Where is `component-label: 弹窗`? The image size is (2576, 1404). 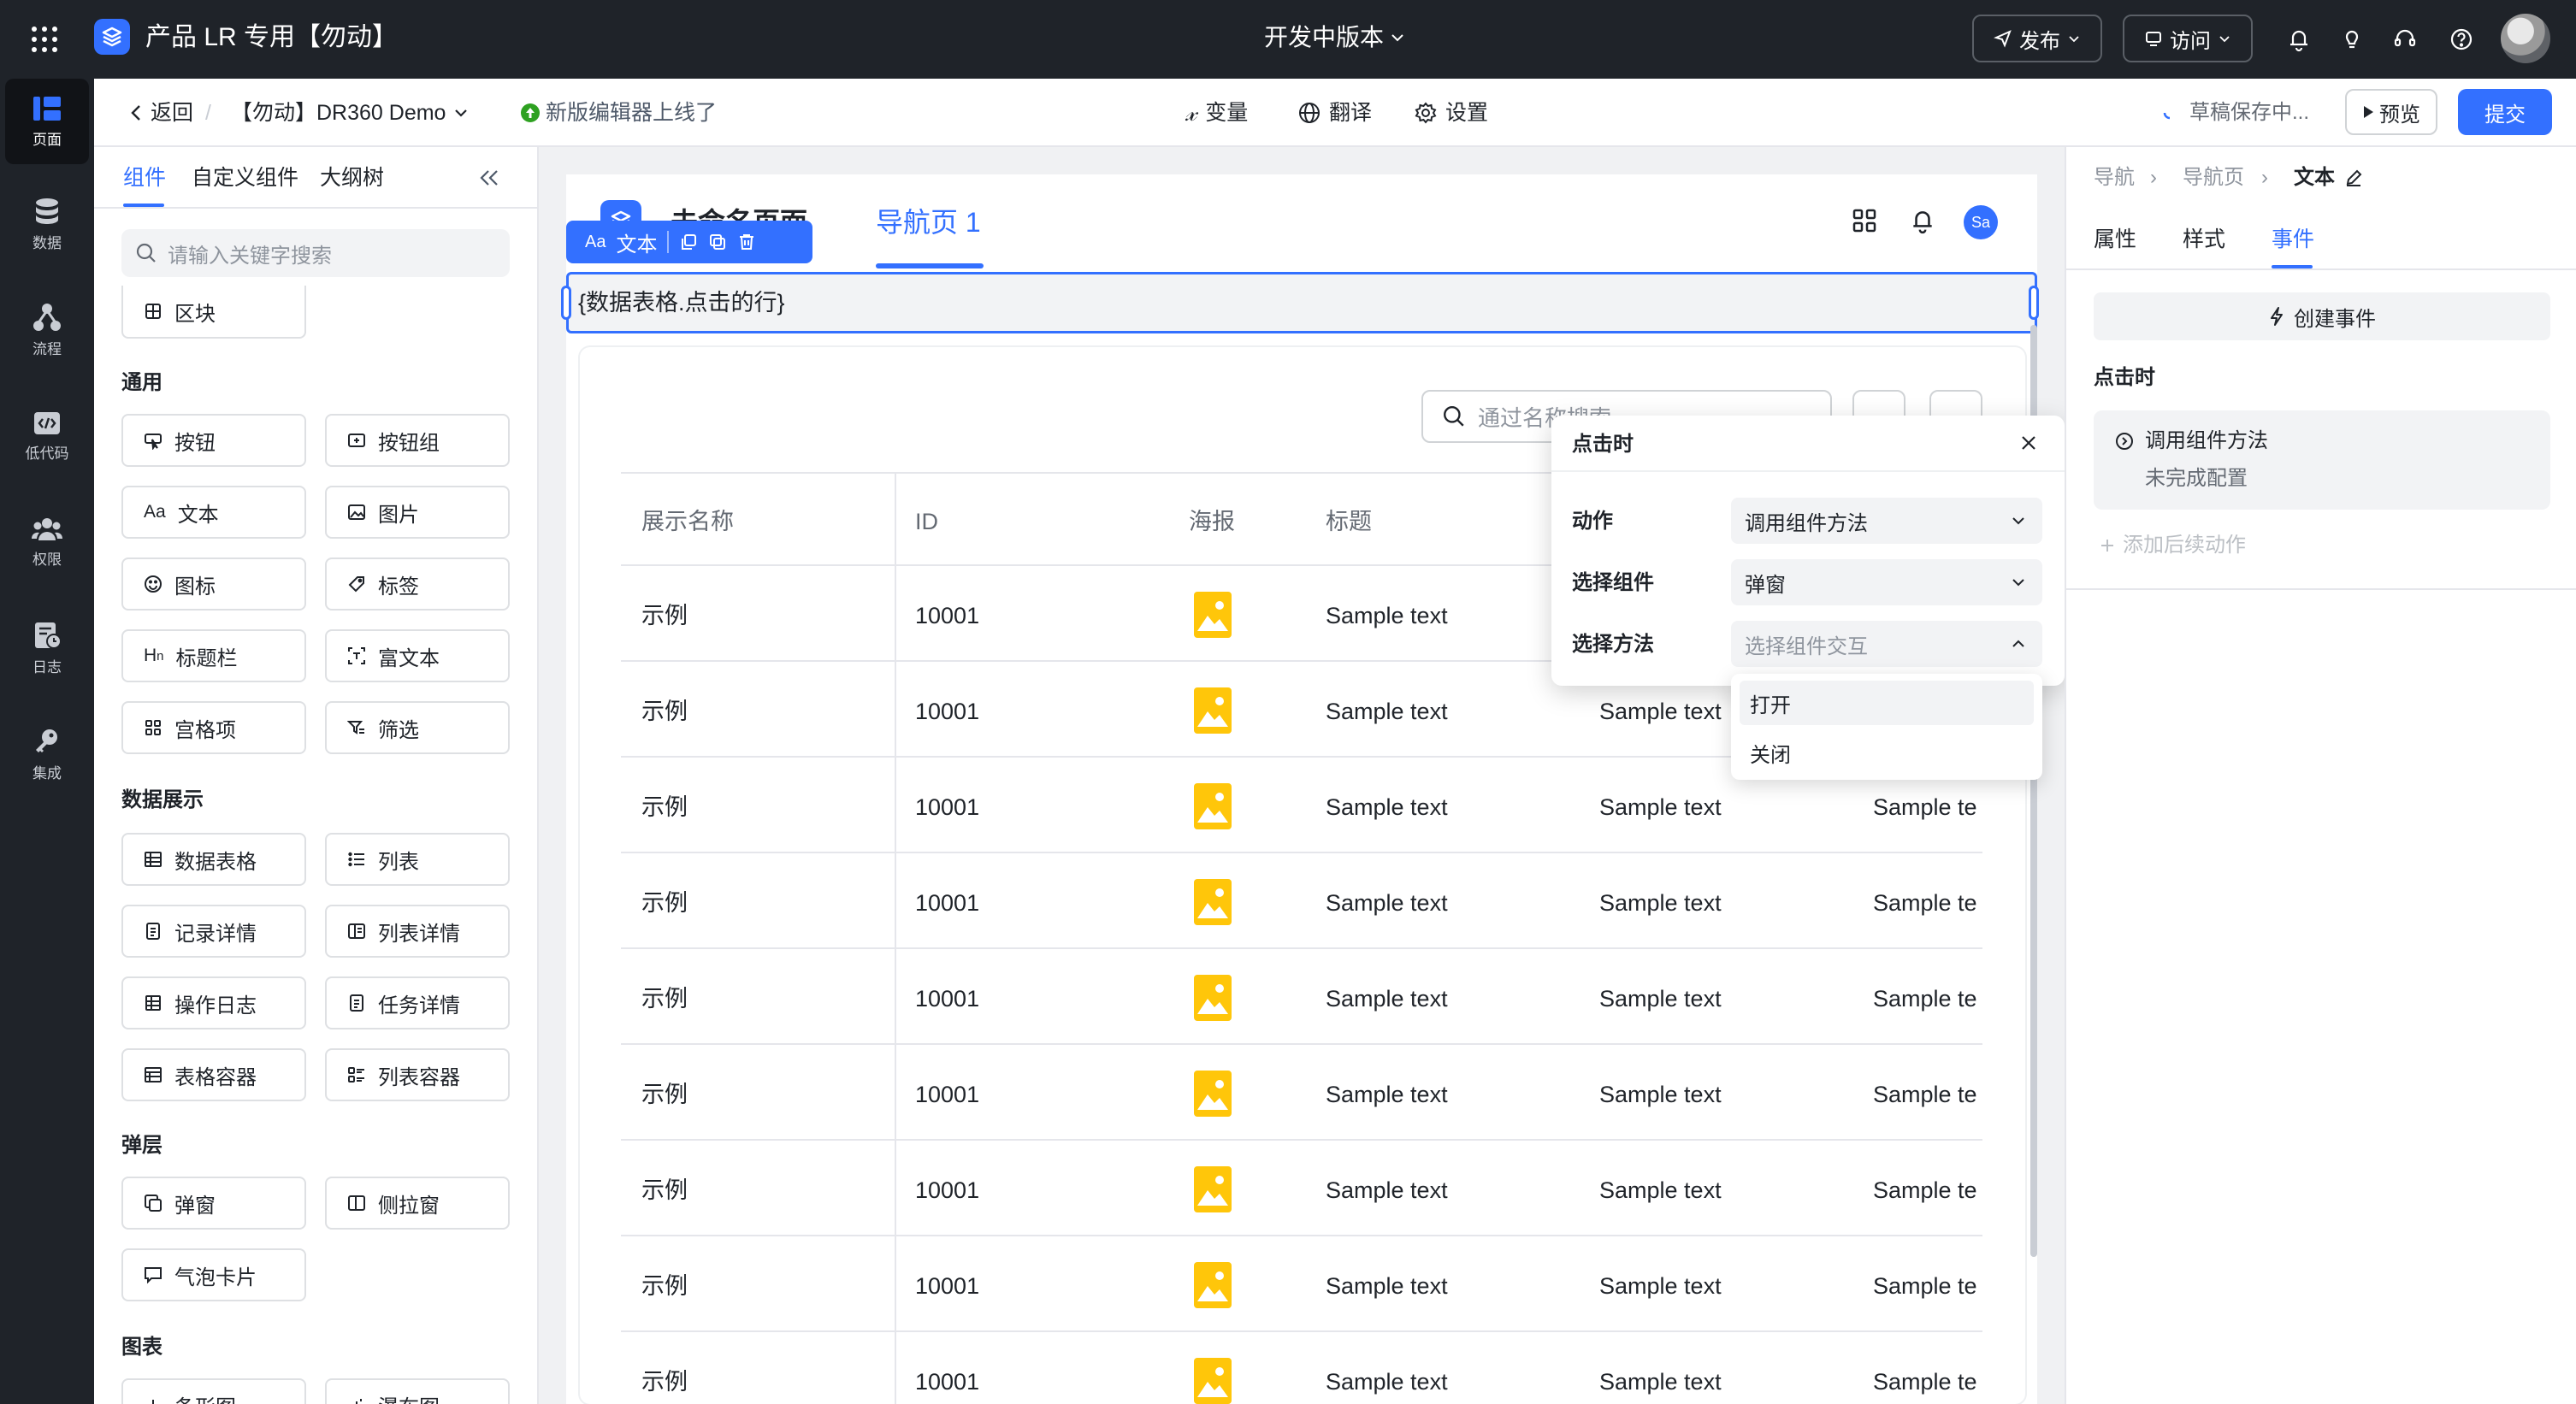 component-label: 弹窗 is located at coordinates (195, 1206).